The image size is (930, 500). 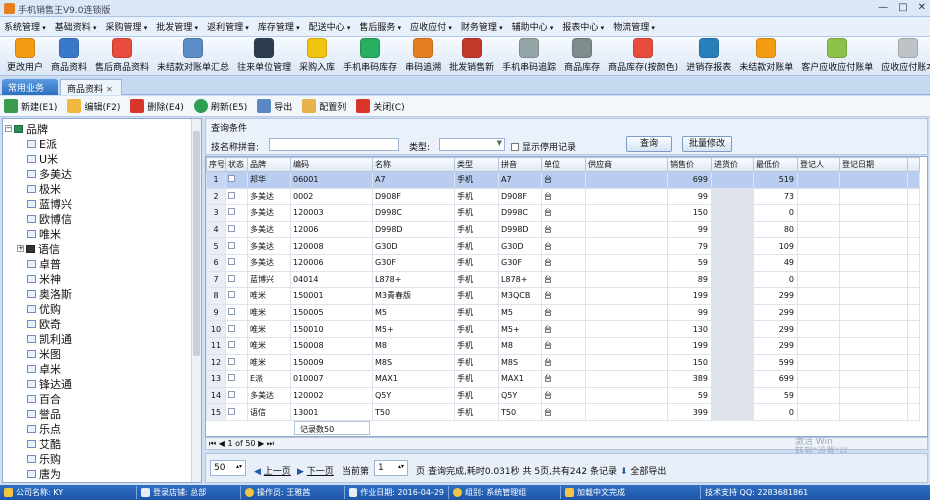 What do you see at coordinates (44, 353) in the screenshot?
I see `tree-item: 米图` at bounding box center [44, 353].